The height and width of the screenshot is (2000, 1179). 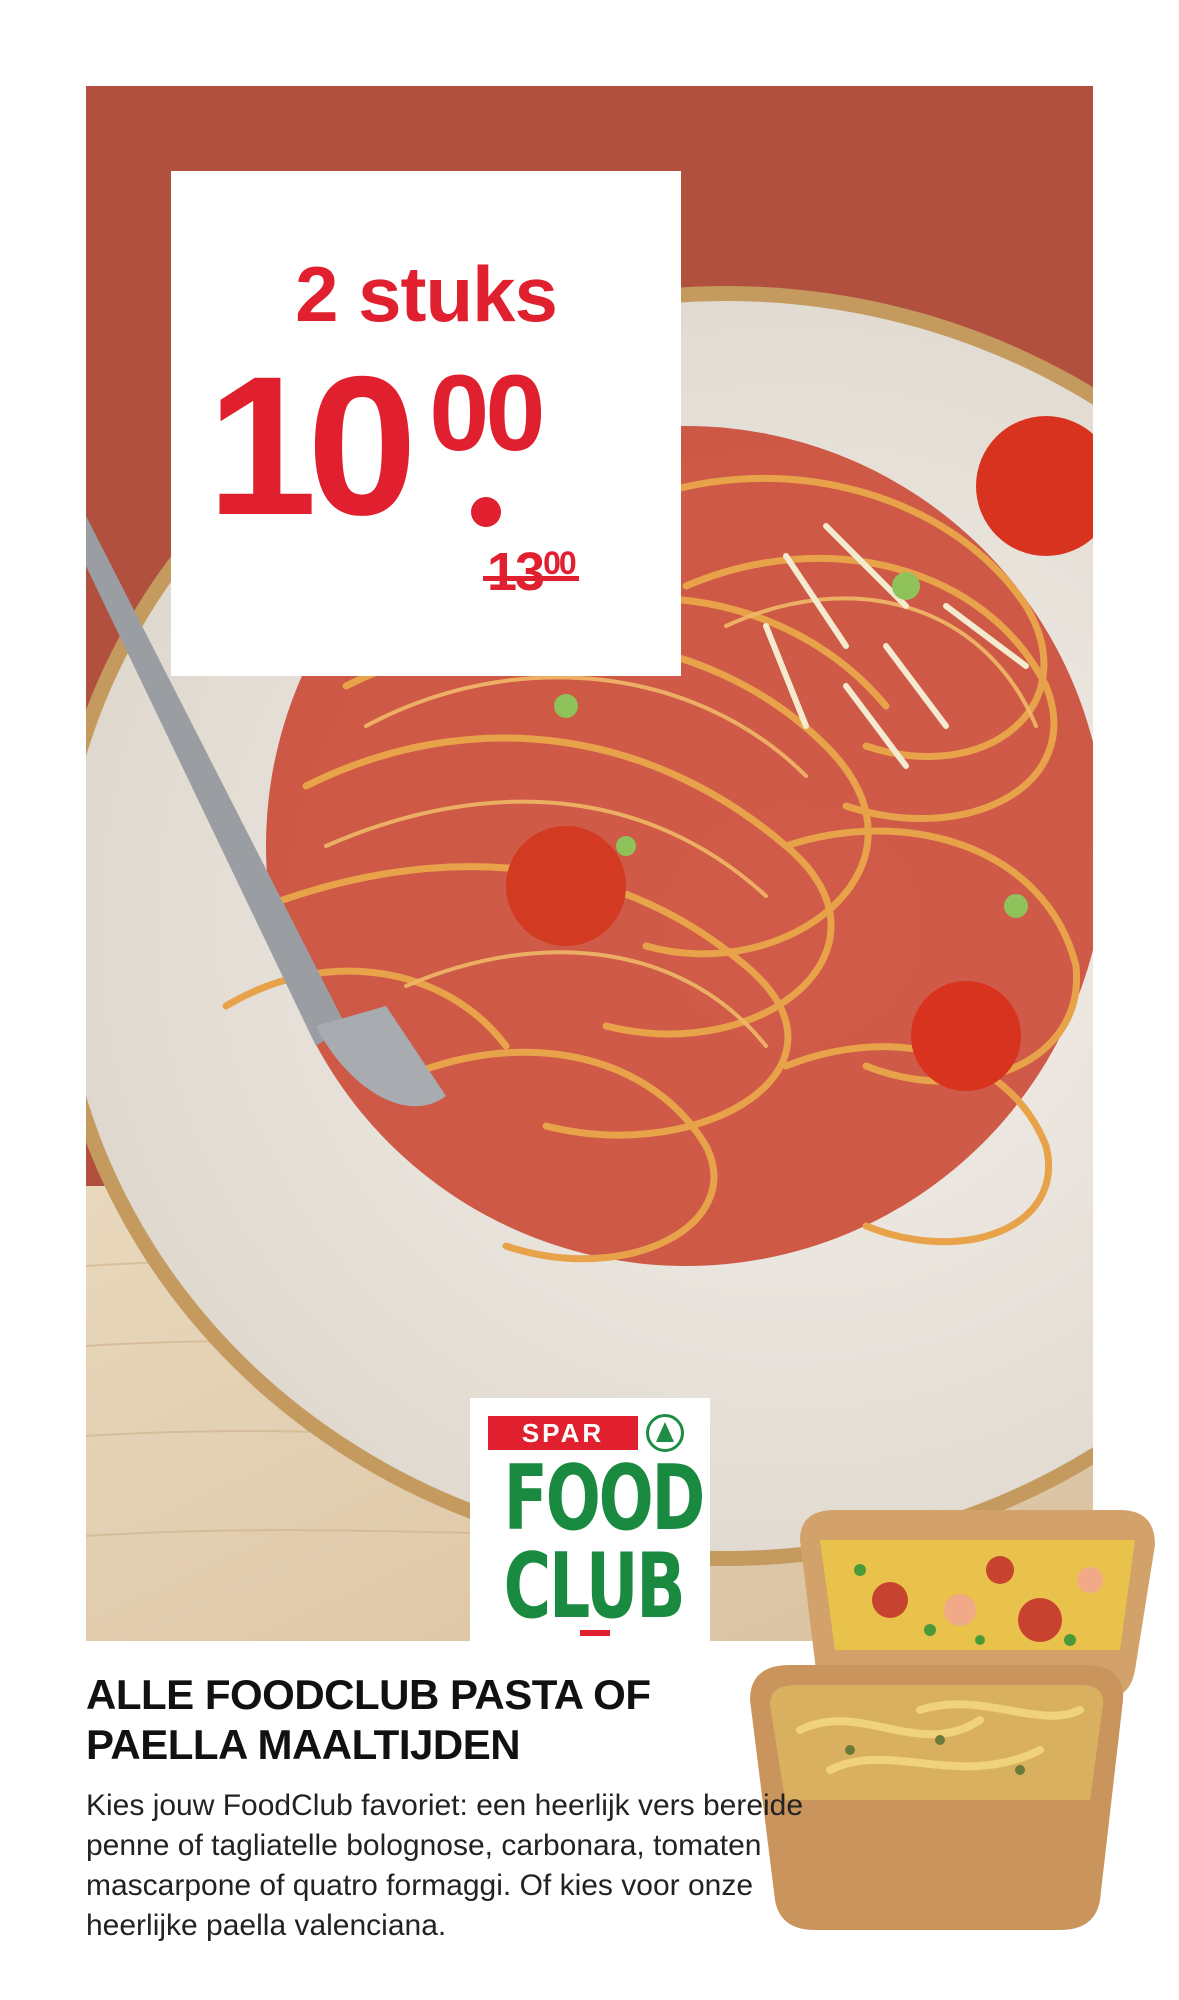 What do you see at coordinates (426, 294) in the screenshot?
I see `quantity-label: 2 stuks` at bounding box center [426, 294].